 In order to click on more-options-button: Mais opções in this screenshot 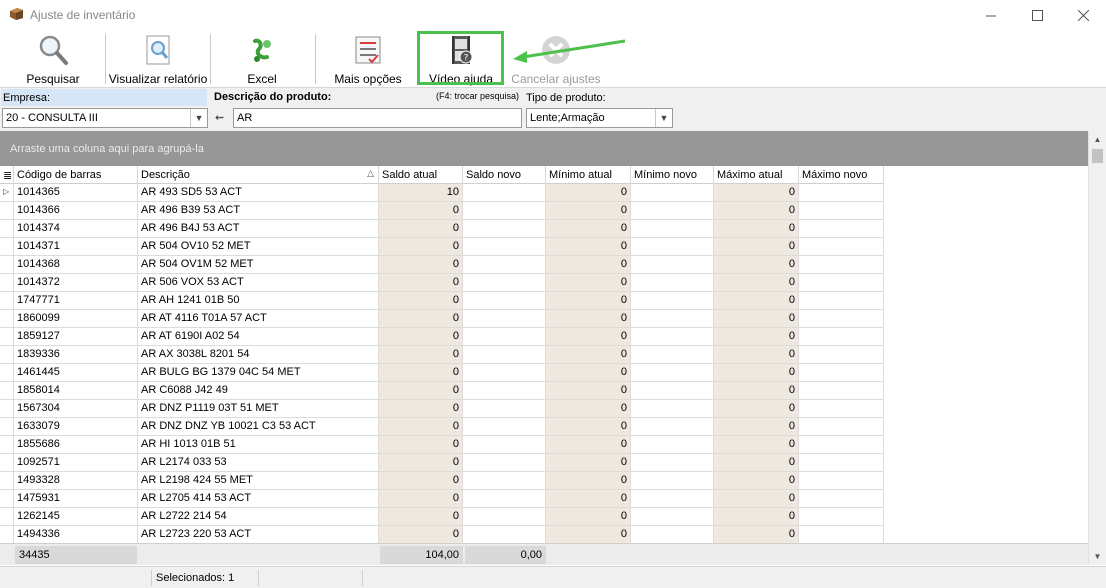, I will do `click(368, 58)`.